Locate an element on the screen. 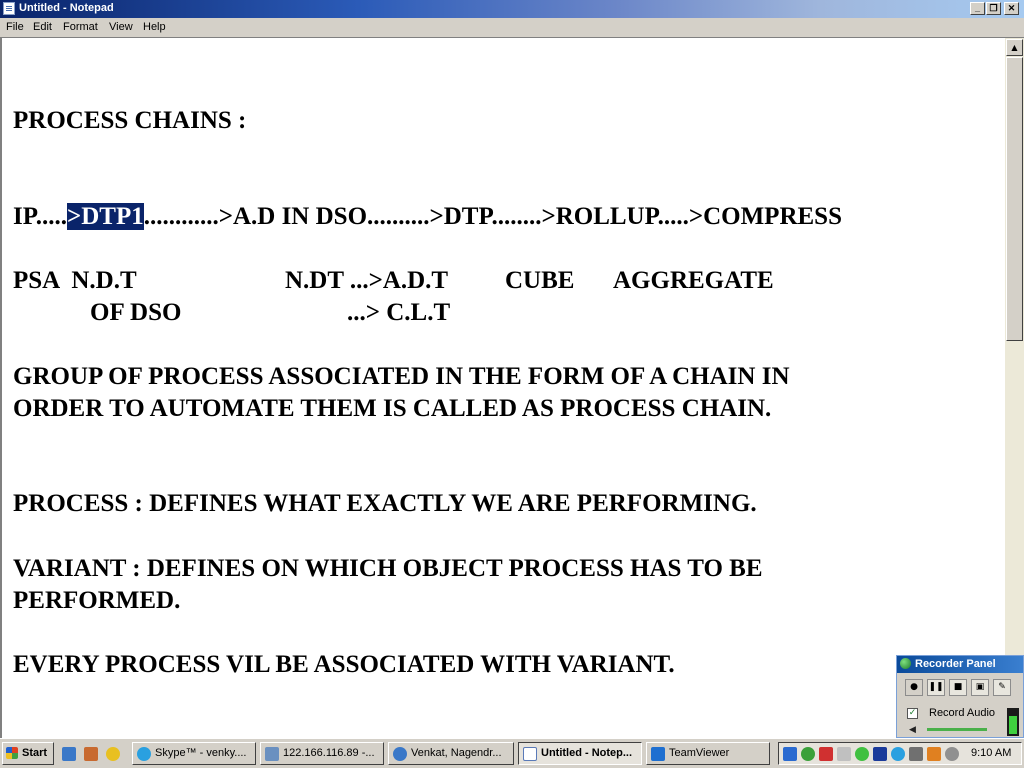 The height and width of the screenshot is (768, 1024). menu-format: Format is located at coordinates (80, 27).